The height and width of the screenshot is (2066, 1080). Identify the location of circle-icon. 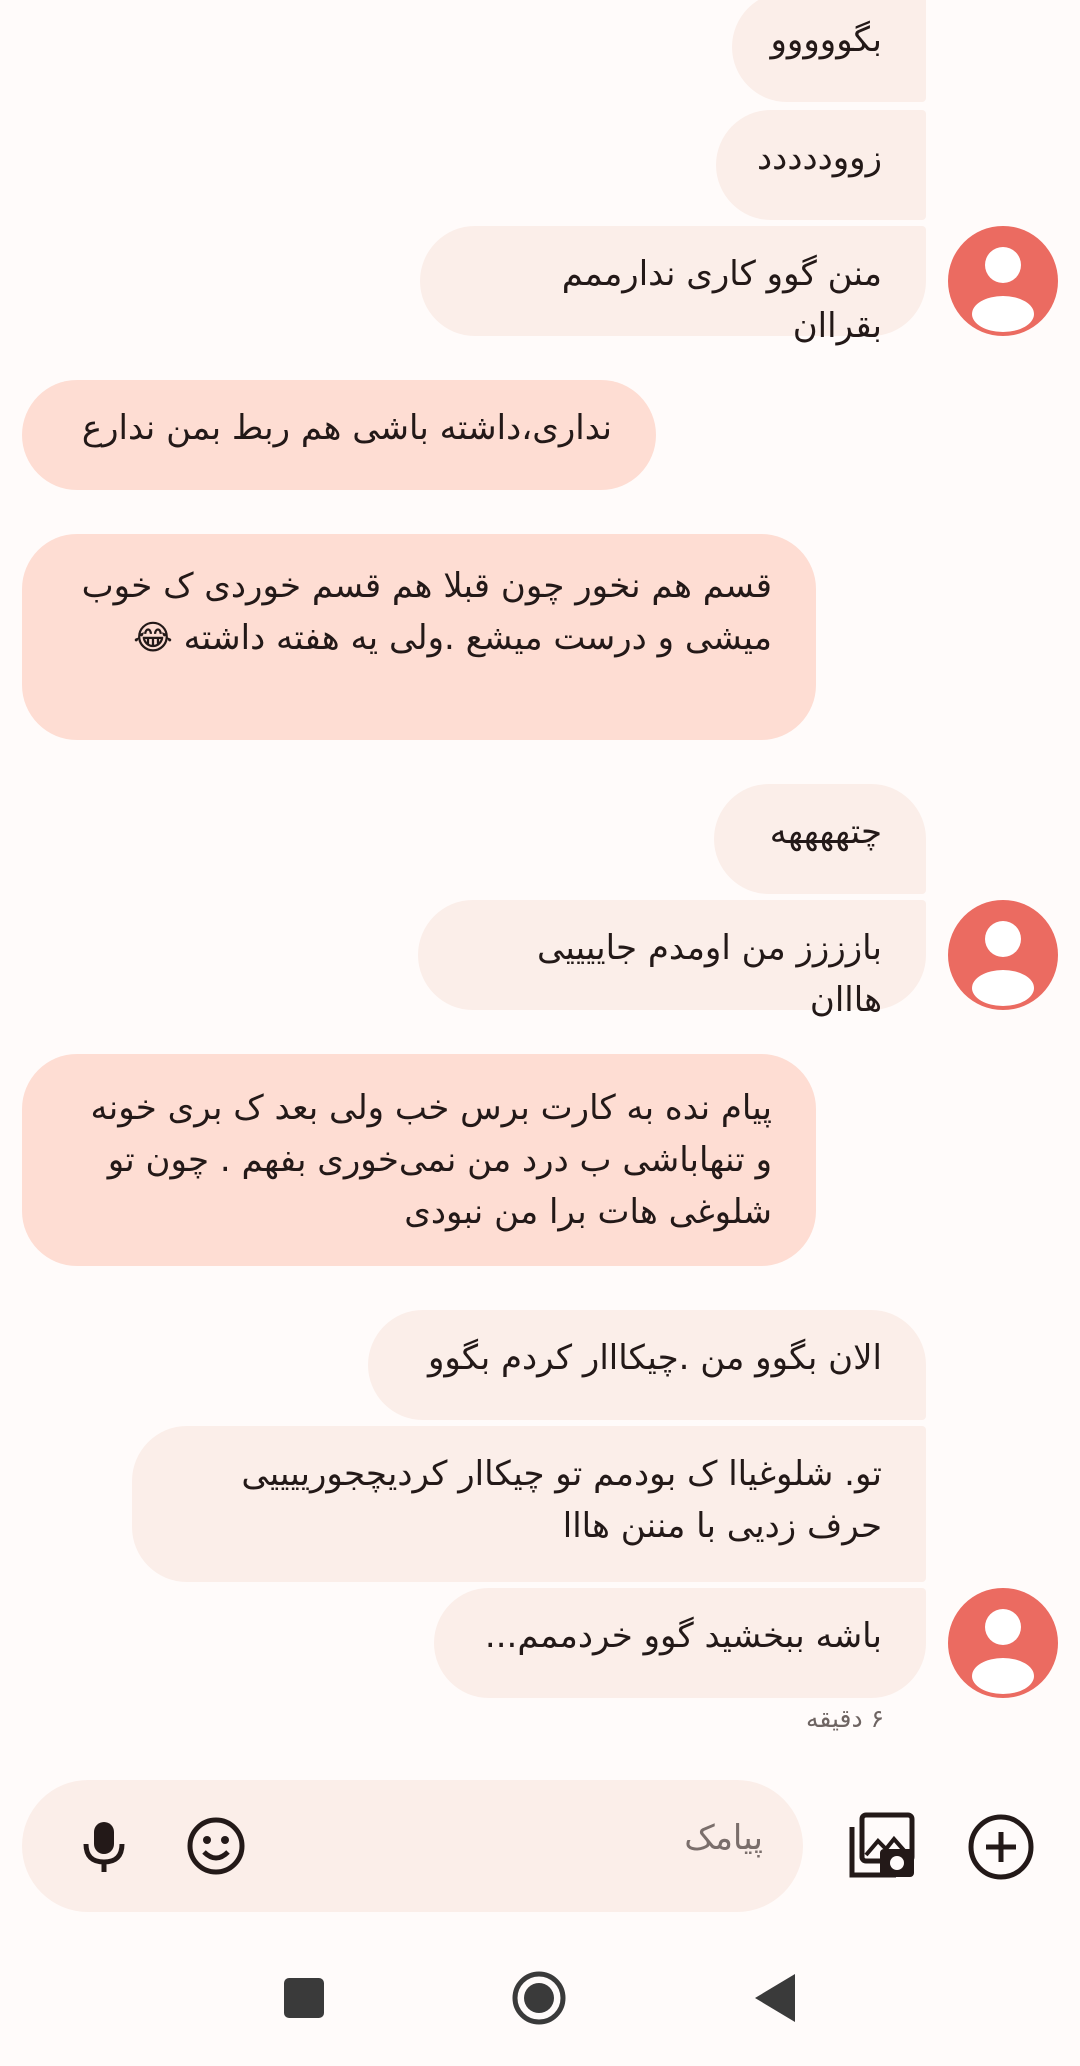
(539, 1998).